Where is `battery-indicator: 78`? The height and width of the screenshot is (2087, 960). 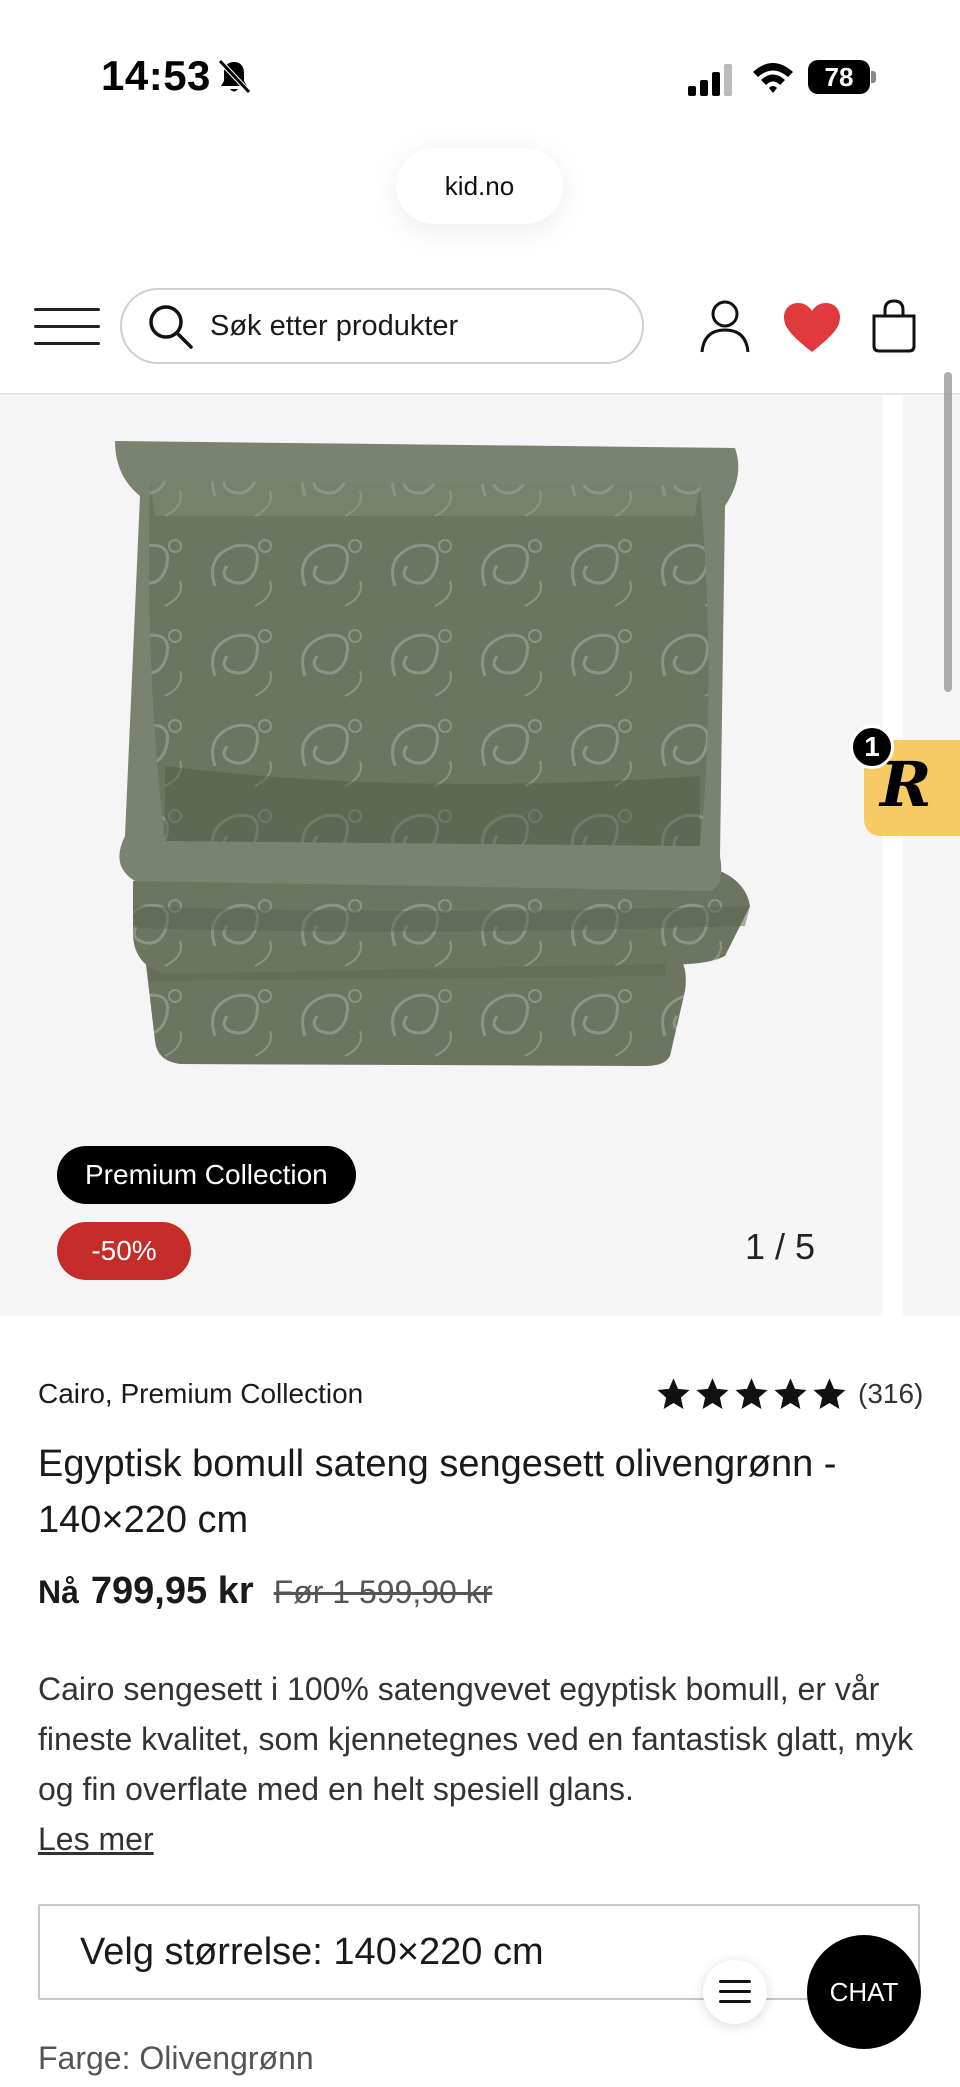 battery-indicator: 78 is located at coordinates (842, 77).